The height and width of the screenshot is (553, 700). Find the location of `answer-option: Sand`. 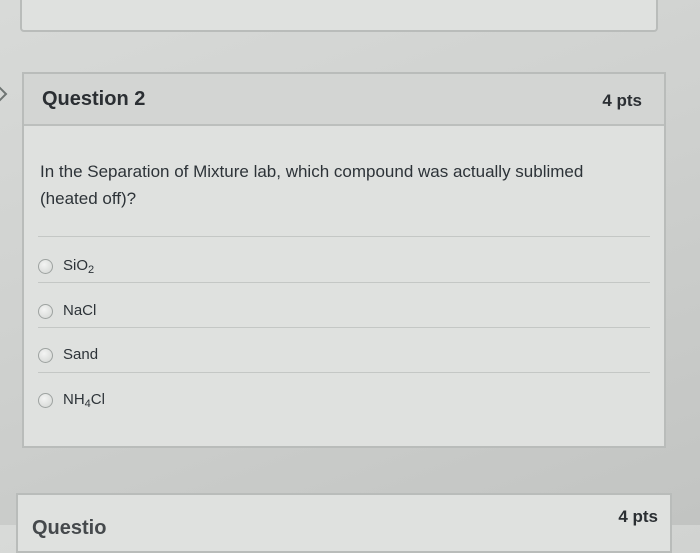

answer-option: Sand is located at coordinates (68, 355).